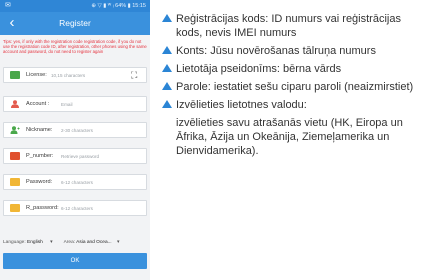 The width and height of the screenshot is (429, 280). What do you see at coordinates (14, 242) in the screenshot?
I see `language-label: Language:` at bounding box center [14, 242].